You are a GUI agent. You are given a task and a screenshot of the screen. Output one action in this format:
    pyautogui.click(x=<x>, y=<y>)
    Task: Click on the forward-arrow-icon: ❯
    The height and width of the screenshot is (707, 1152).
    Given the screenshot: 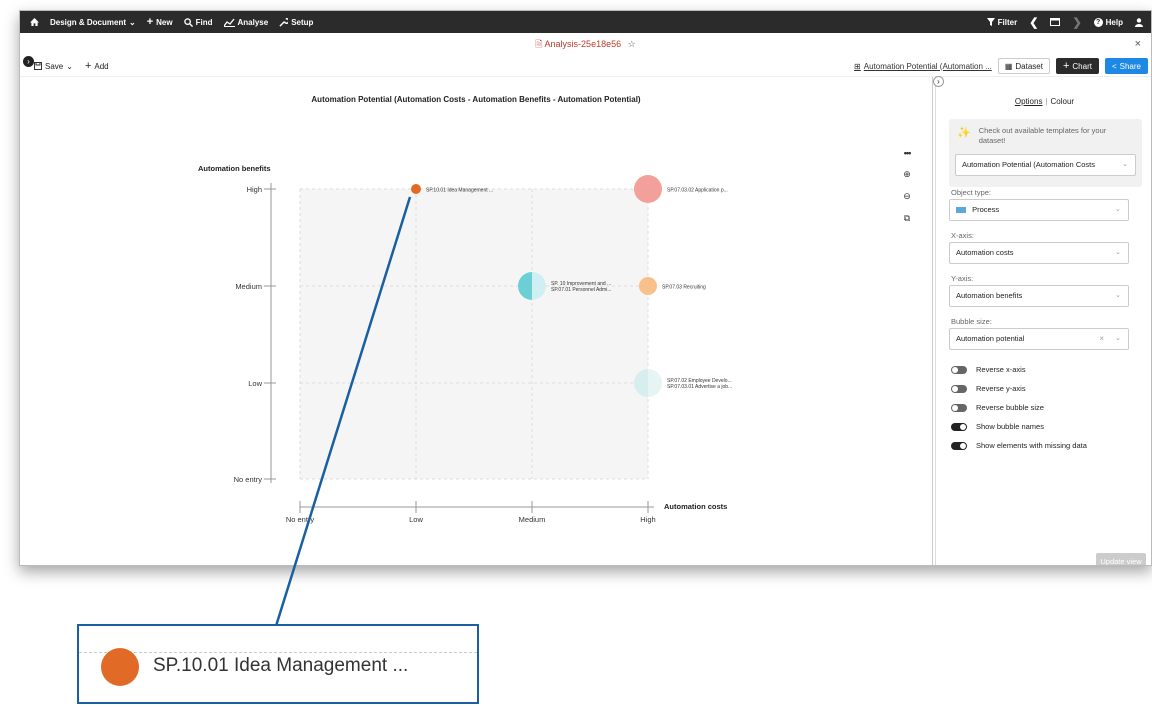 What is the action you would take?
    pyautogui.click(x=1076, y=22)
    